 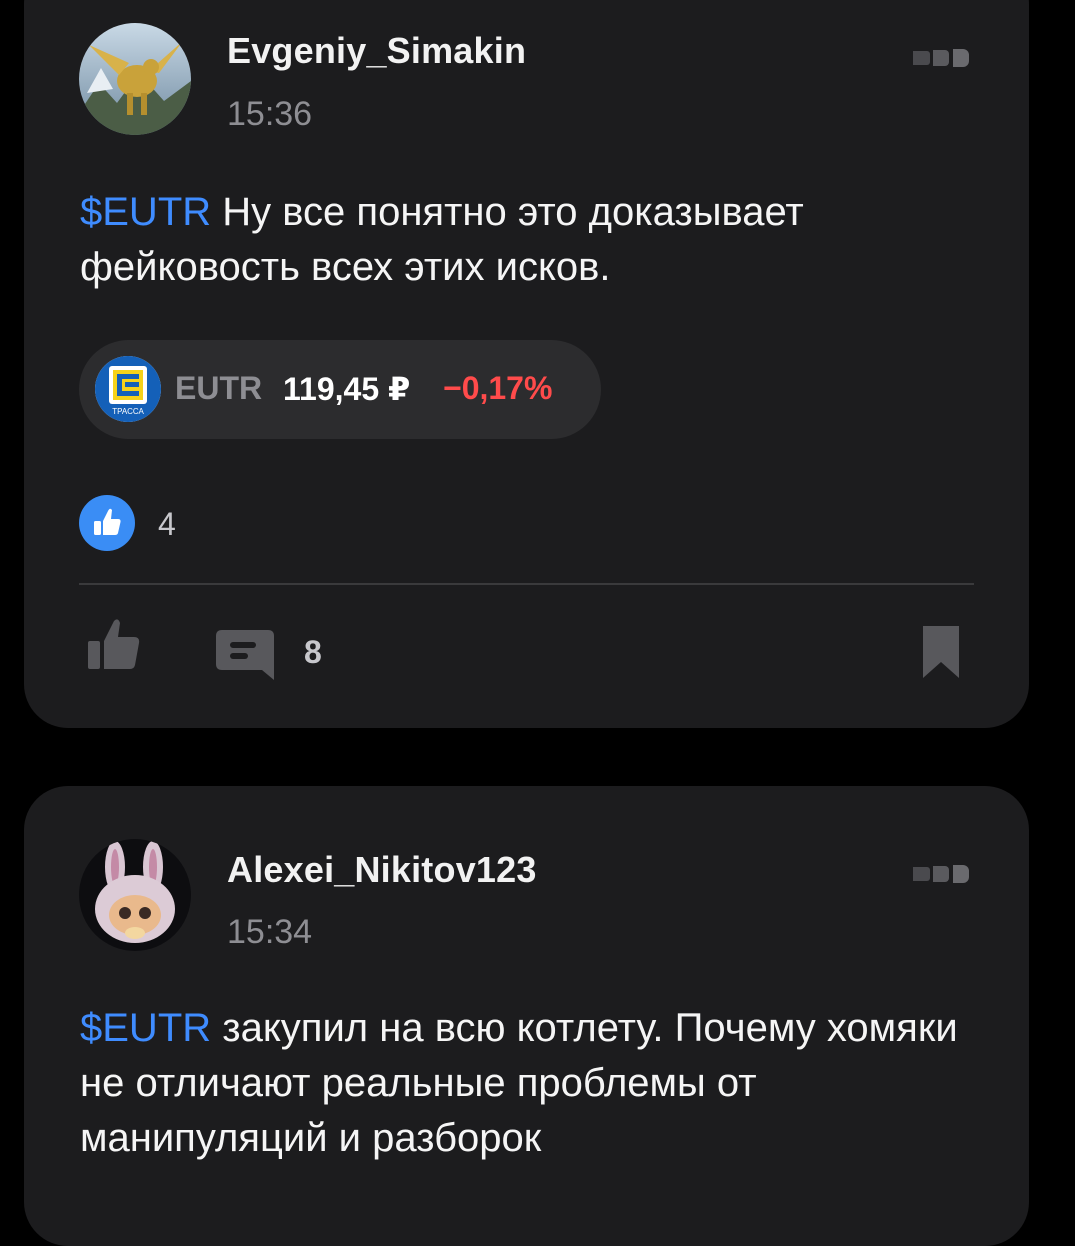 What do you see at coordinates (107, 523) in the screenshot?
I see `thumbs-up-reaction-icon` at bounding box center [107, 523].